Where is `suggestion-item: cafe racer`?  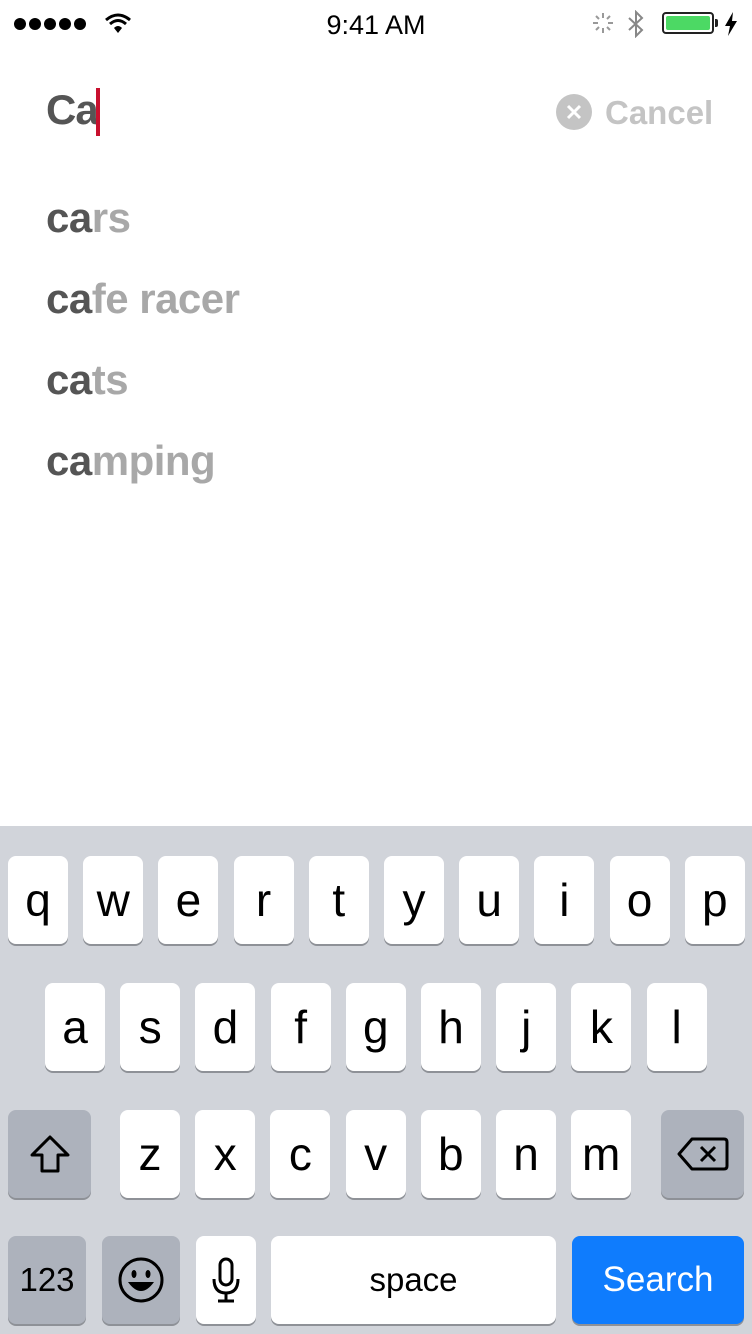
suggestion-item: cafe racer is located at coordinates (143, 311).